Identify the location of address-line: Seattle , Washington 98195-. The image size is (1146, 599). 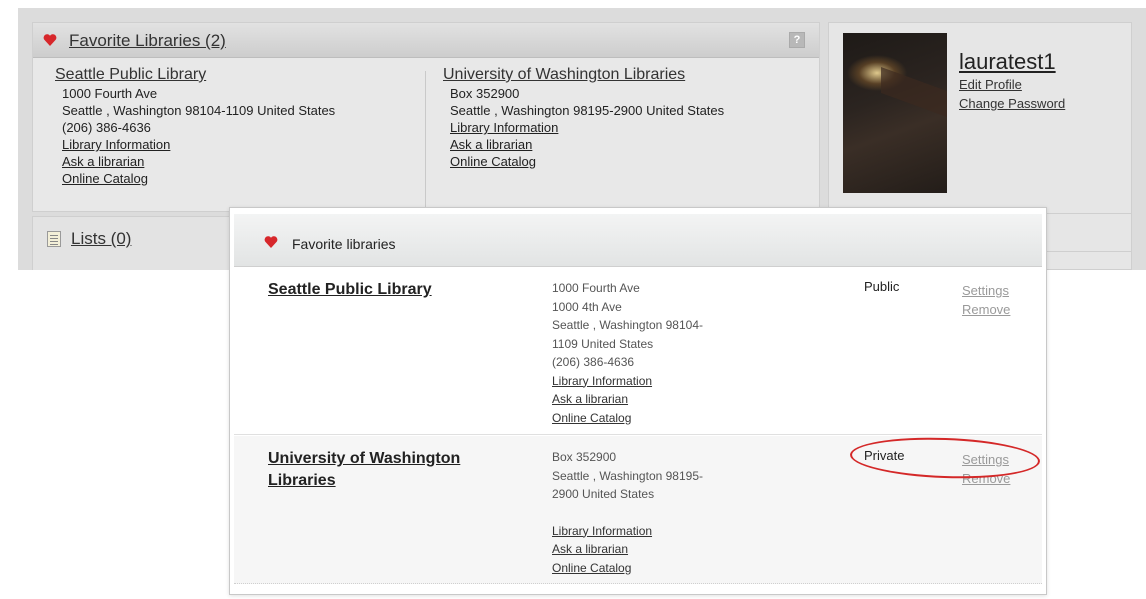
(627, 475).